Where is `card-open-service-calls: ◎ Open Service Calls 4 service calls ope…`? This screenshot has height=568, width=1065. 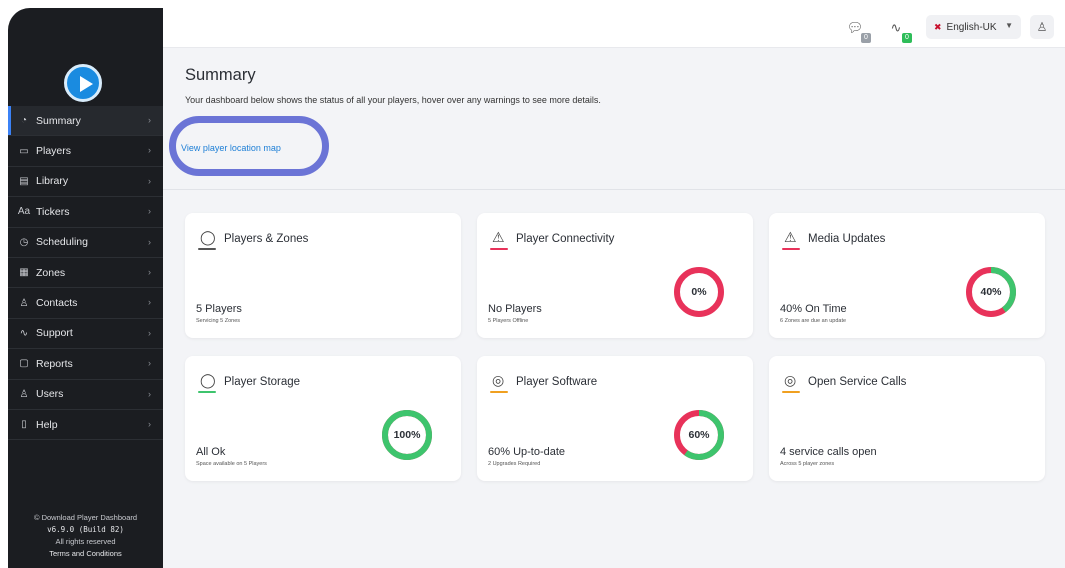 card-open-service-calls: ◎ Open Service Calls 4 service calls ope… is located at coordinates (907, 418).